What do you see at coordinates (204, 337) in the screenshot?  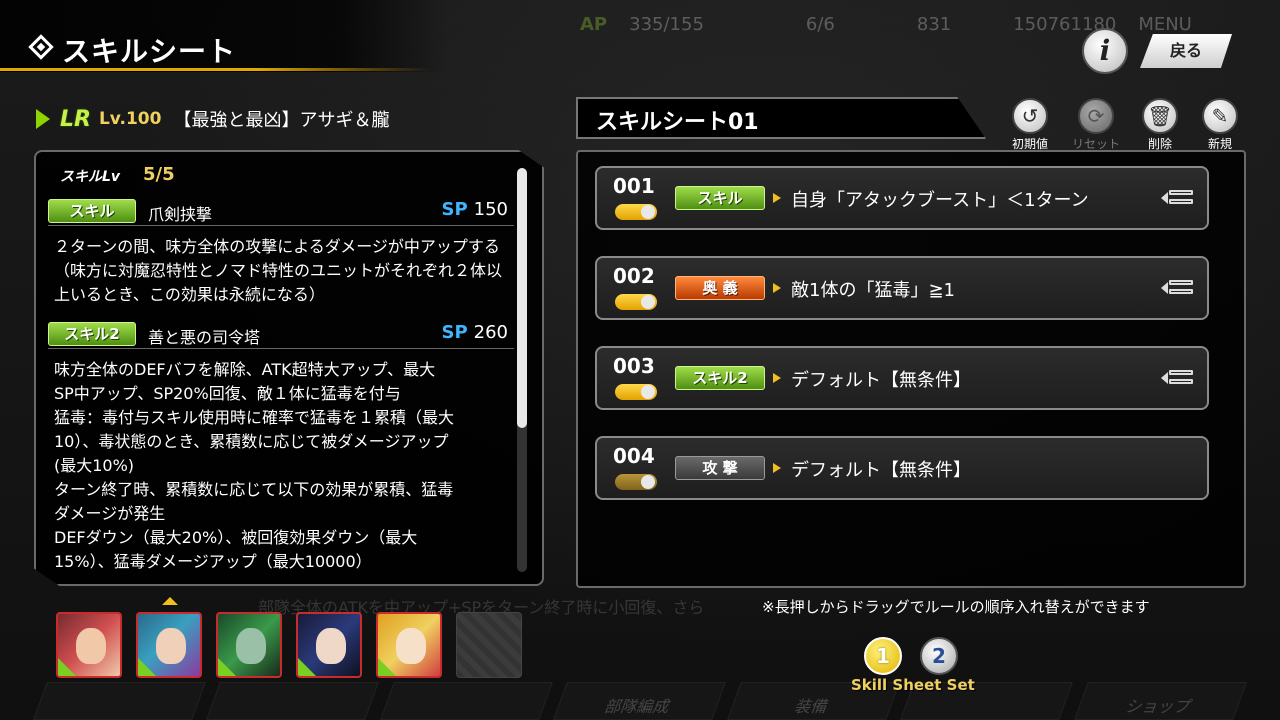 I see `skill2-name: 善と悪の司令塔` at bounding box center [204, 337].